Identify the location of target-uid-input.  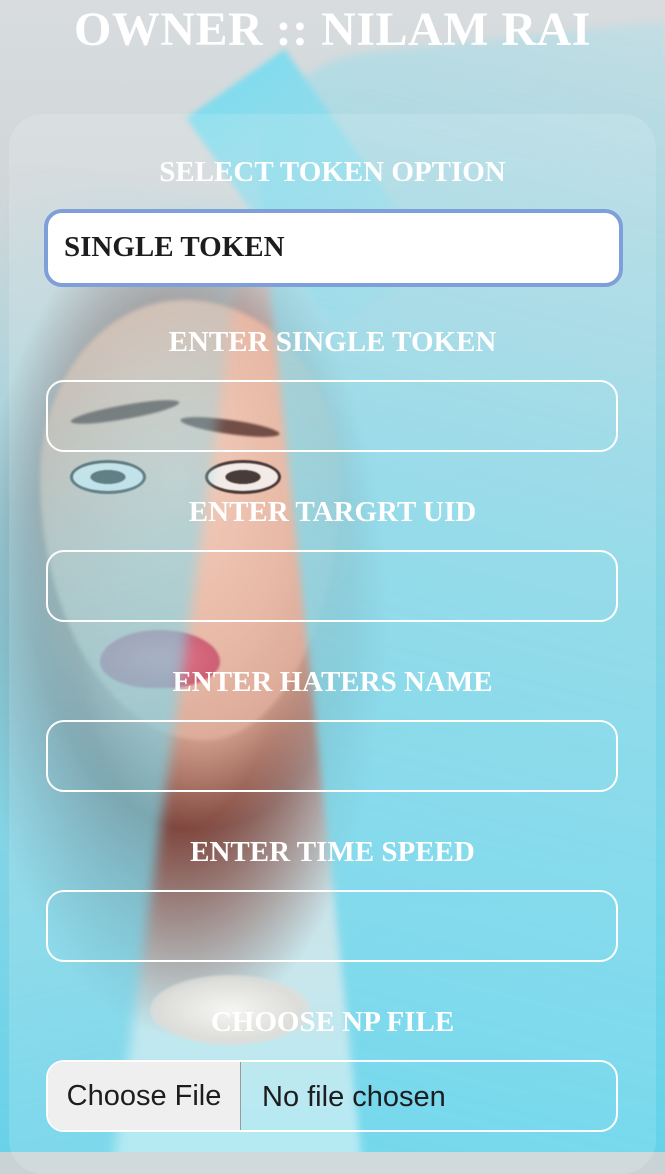
(332, 586).